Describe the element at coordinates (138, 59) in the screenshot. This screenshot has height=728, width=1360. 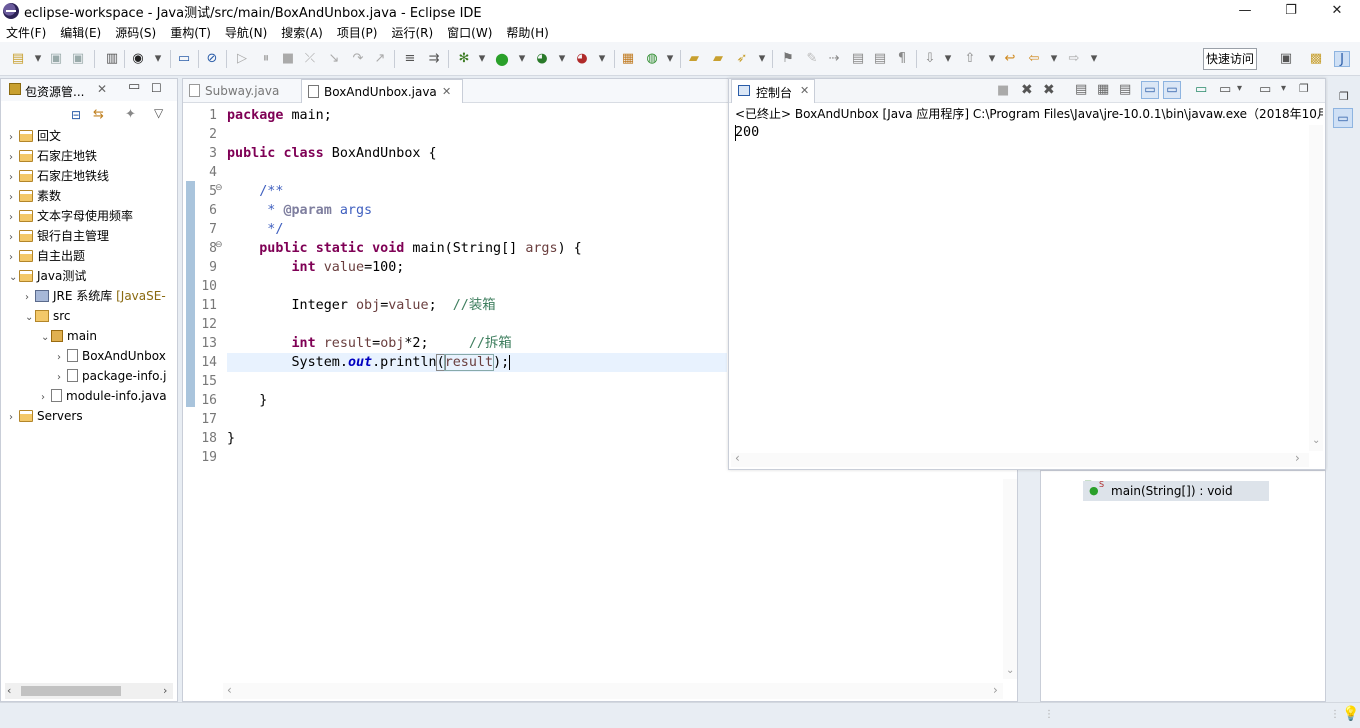
I see `user-icon: ◉` at that location.